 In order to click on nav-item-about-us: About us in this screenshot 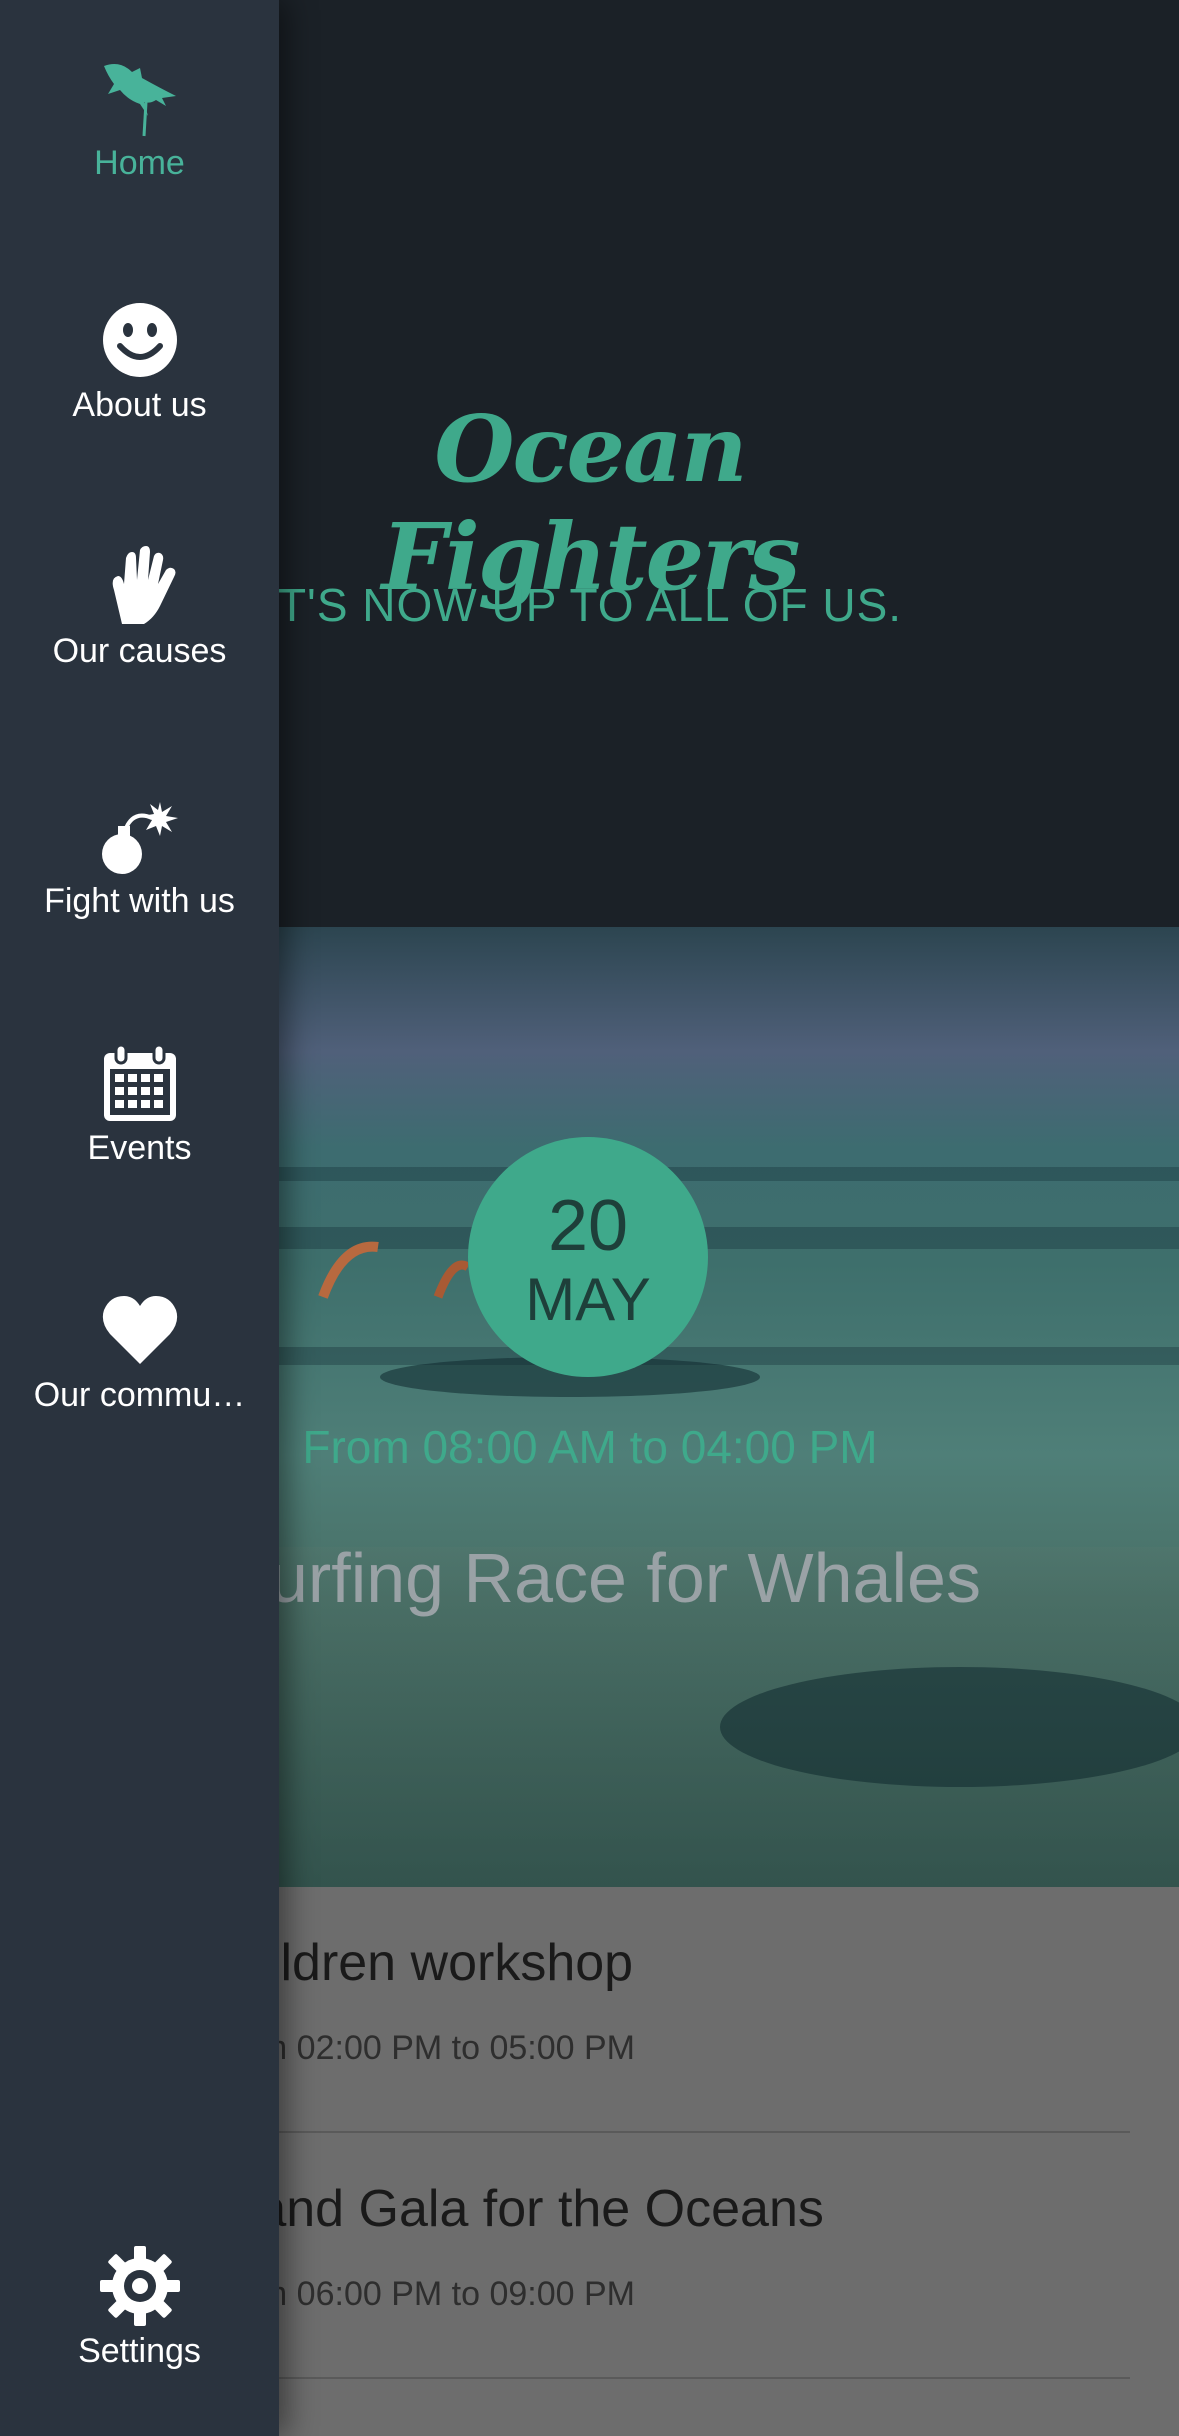, I will do `click(139, 395)`.